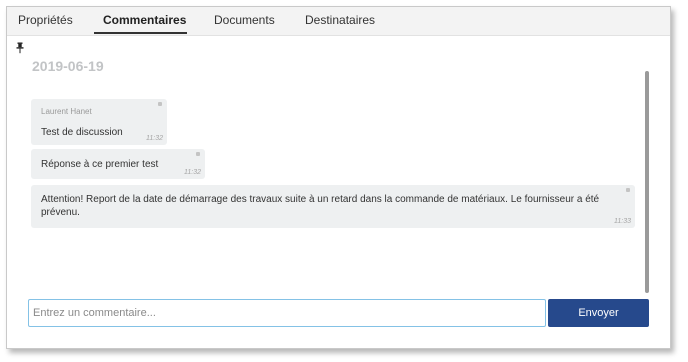 The width and height of the screenshot is (688, 362). What do you see at coordinates (99, 122) in the screenshot?
I see `message-bubble: Laurent Hanet Test de discussion 11:32` at bounding box center [99, 122].